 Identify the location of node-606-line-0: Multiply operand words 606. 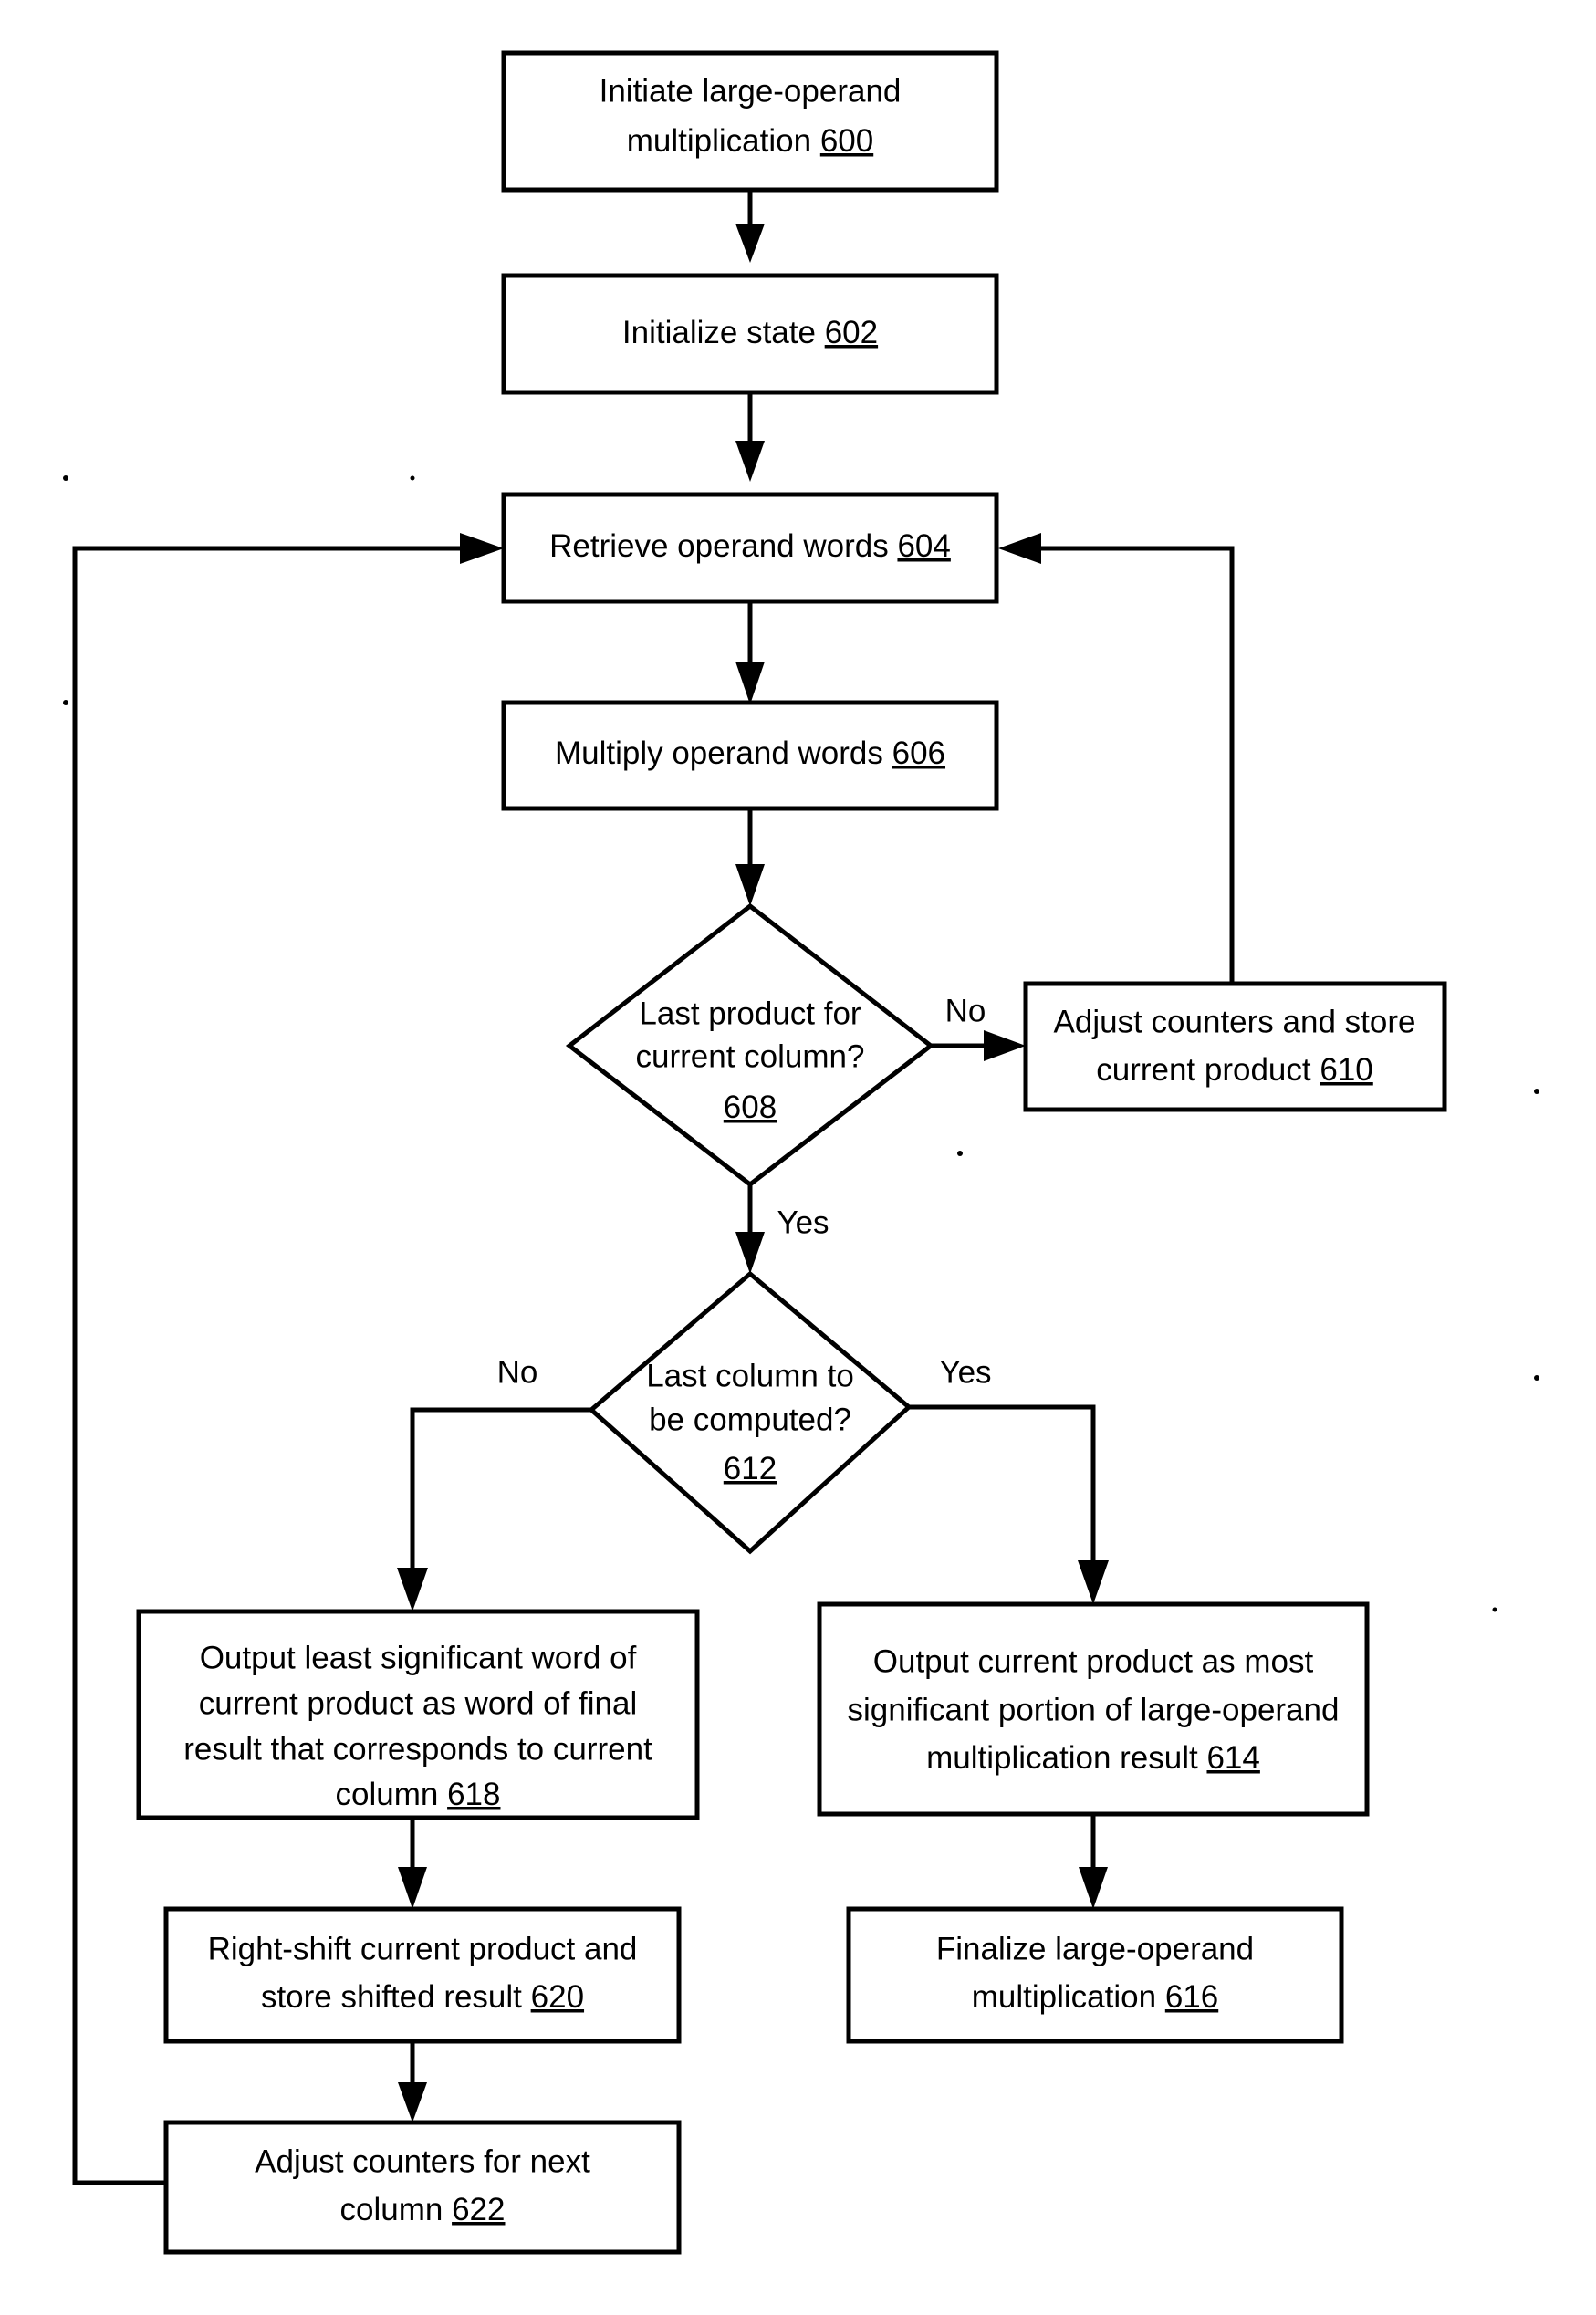
(750, 753).